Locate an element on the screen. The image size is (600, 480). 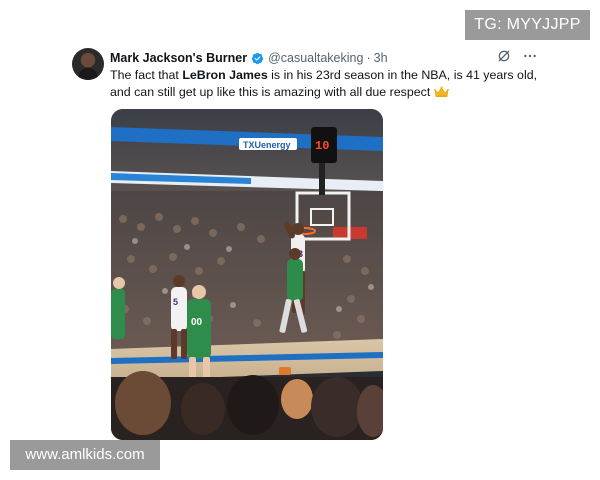
author-display-name: Mark Jackson's Burner is located at coordinates (178, 58).